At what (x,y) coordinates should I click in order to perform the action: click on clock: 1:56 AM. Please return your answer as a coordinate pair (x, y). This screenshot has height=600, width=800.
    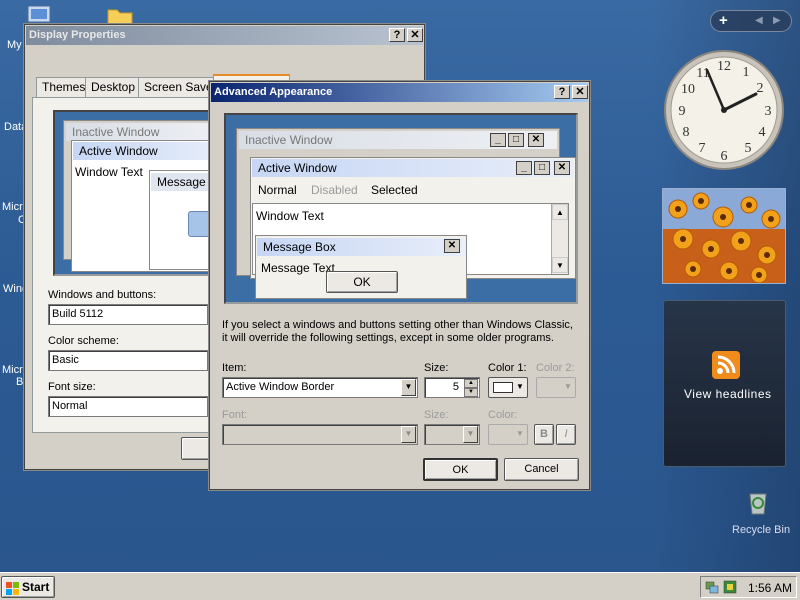
    Looking at the image, I should click on (770, 588).